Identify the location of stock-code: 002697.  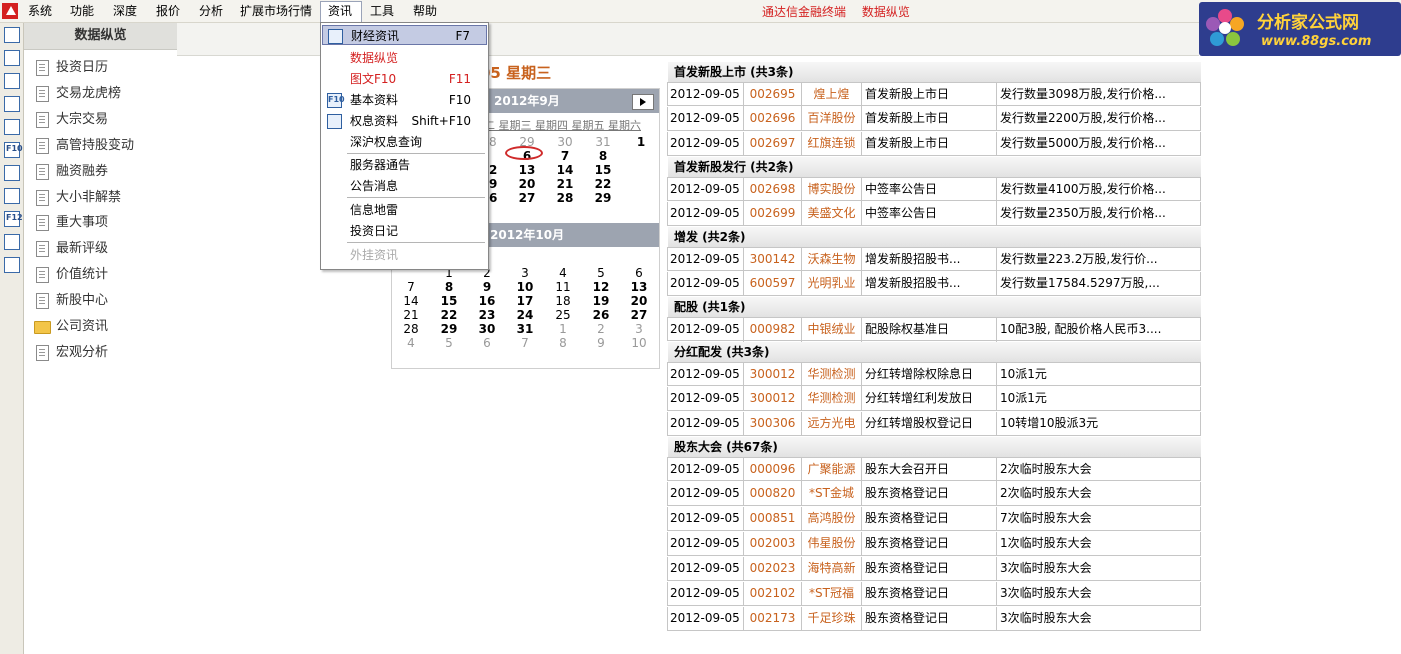
(773, 144).